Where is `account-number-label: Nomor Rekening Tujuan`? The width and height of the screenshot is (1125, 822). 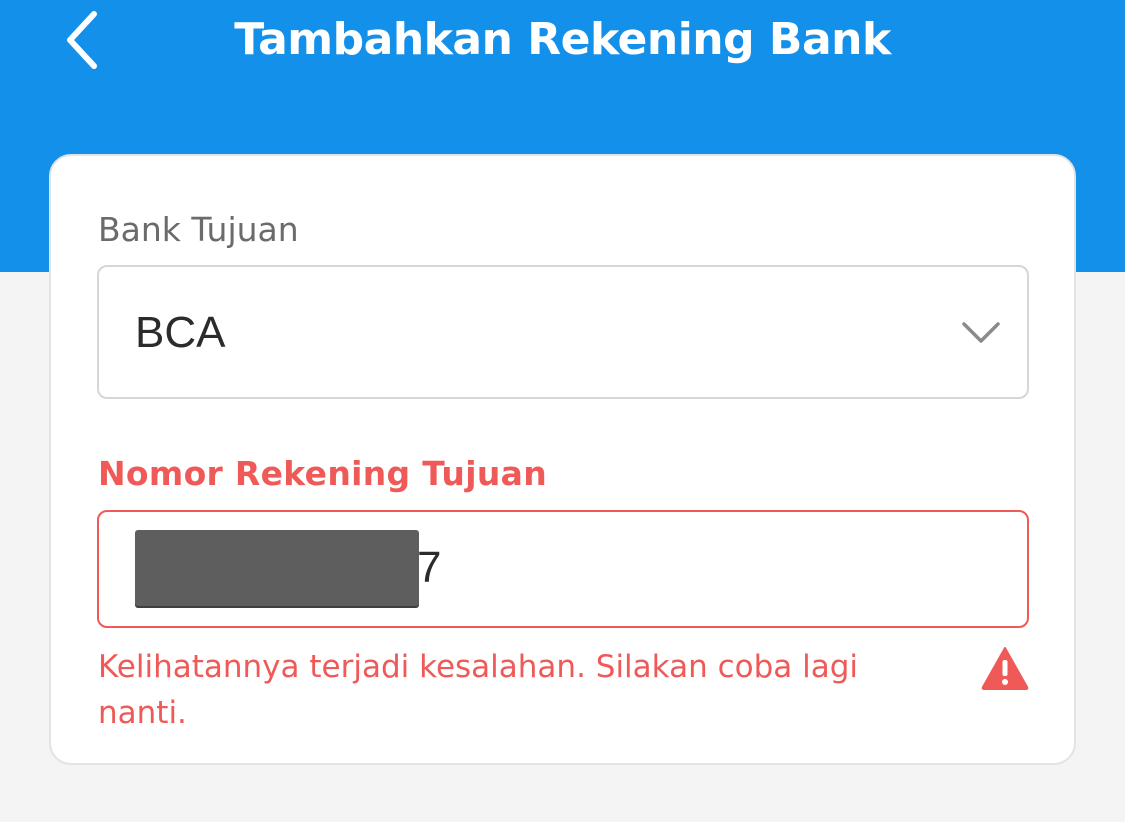 account-number-label: Nomor Rekening Tujuan is located at coordinates (322, 473).